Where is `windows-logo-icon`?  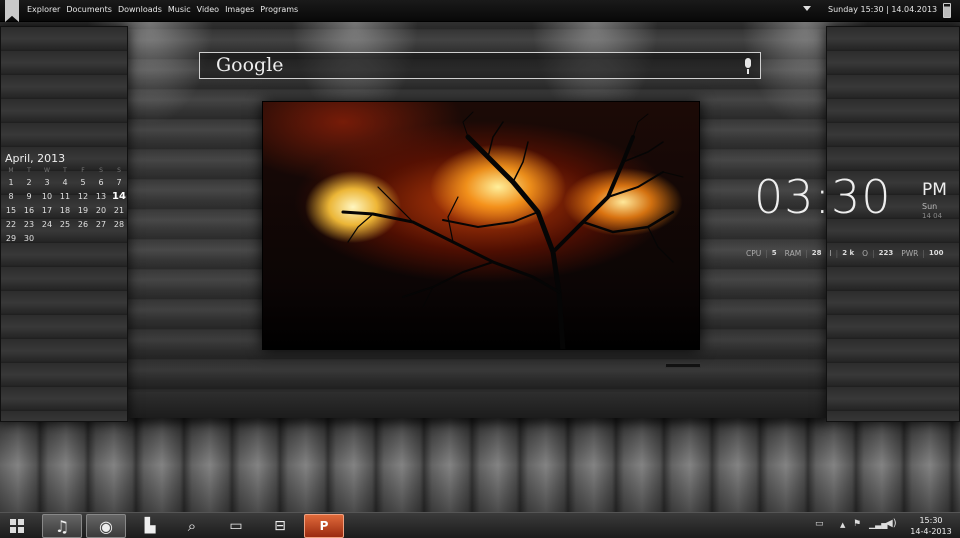 windows-logo-icon is located at coordinates (13, 522).